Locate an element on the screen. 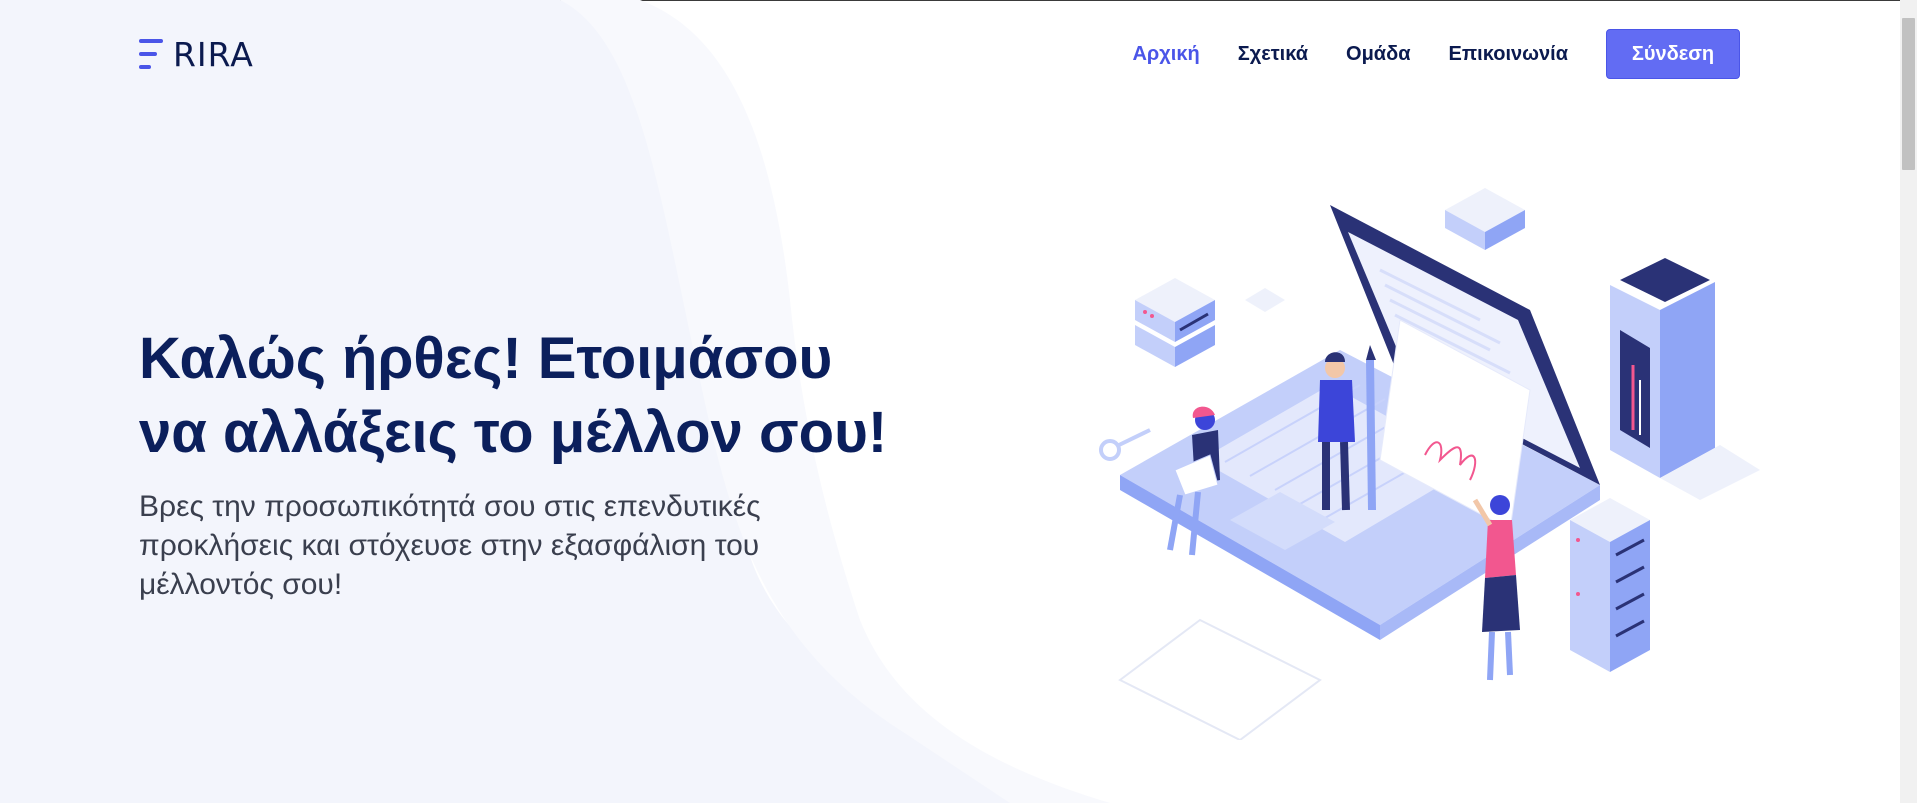  nav-contact: Επικοινωνία is located at coordinates (1508, 54).